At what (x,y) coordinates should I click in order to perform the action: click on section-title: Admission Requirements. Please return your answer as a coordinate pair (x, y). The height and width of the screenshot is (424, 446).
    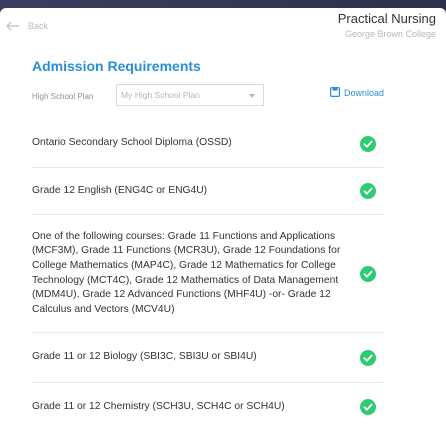
    Looking at the image, I should click on (116, 66).